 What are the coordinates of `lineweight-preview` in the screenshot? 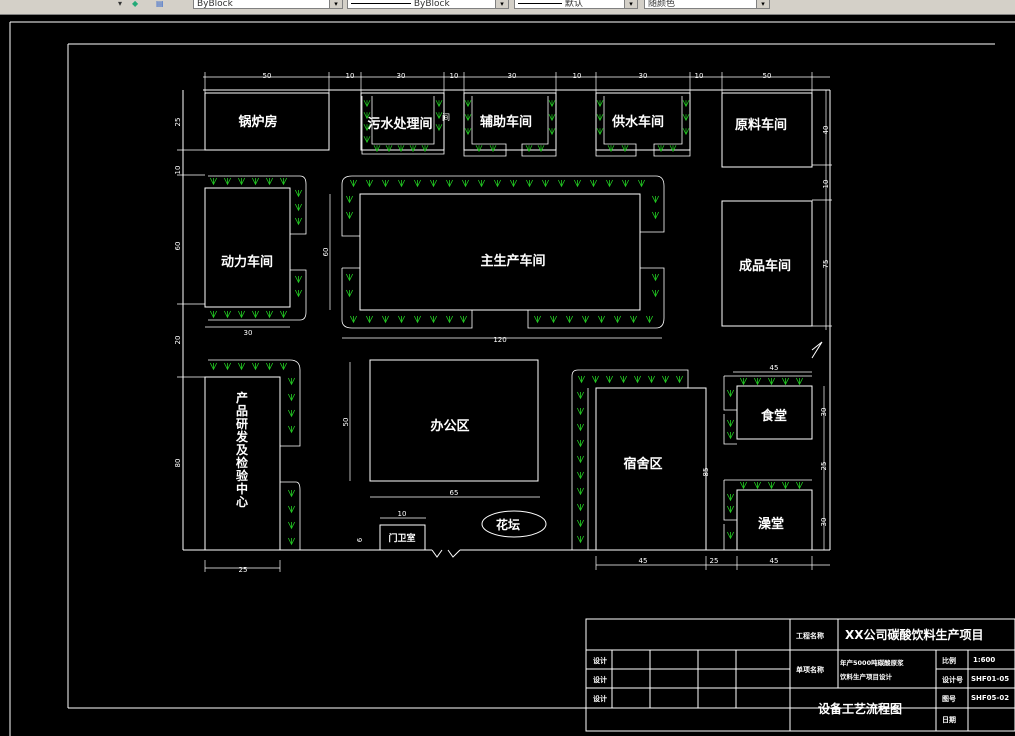 It's located at (540, 3).